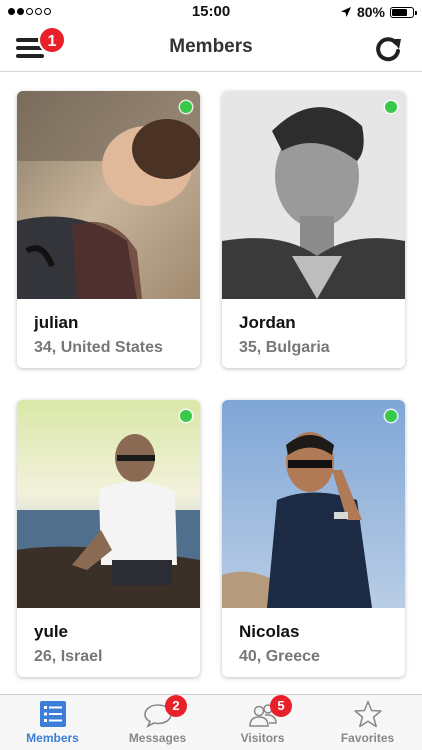 The width and height of the screenshot is (422, 750). Describe the element at coordinates (52, 714) in the screenshot. I see `list-icon` at that location.